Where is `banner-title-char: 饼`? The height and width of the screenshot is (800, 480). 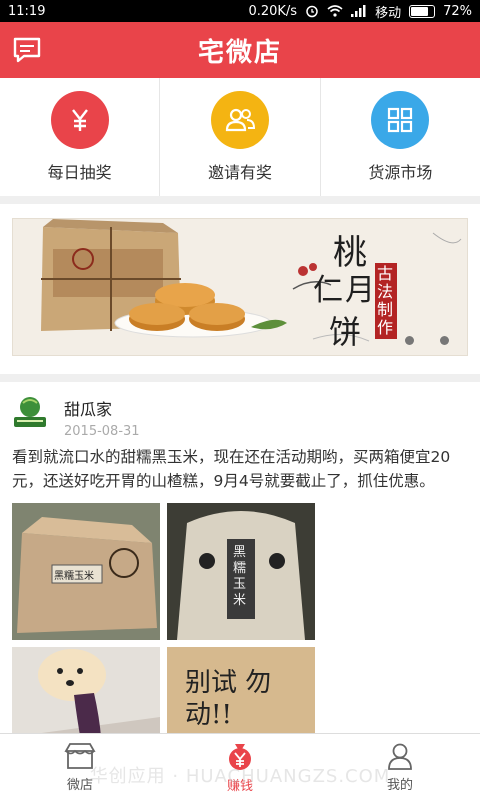 banner-title-char: 饼 is located at coordinates (345, 332).